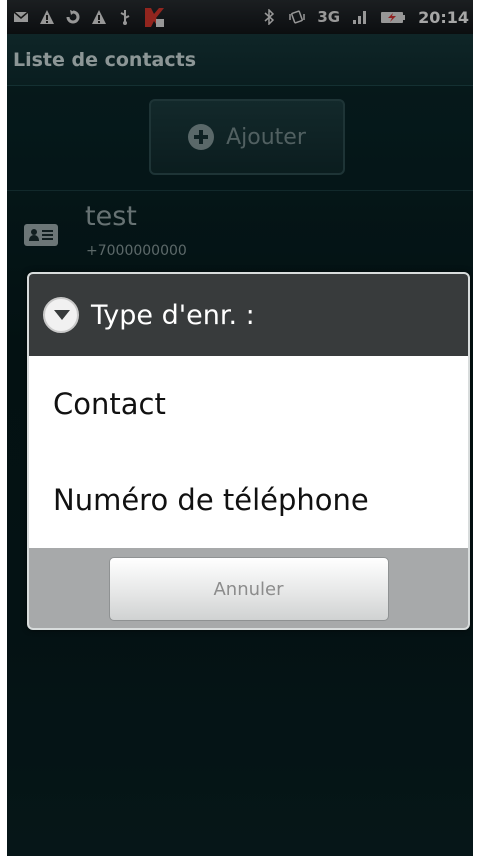 The image size is (478, 856). I want to click on dialog-header: Type d'enr. :, so click(248, 315).